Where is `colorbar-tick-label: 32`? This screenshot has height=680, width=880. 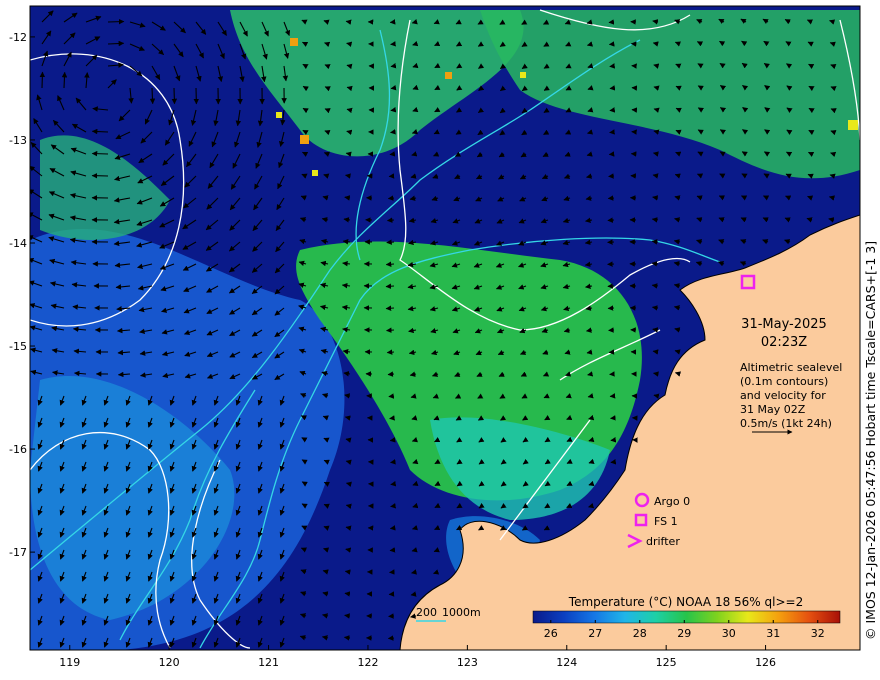
colorbar-tick-label: 32 is located at coordinates (818, 633).